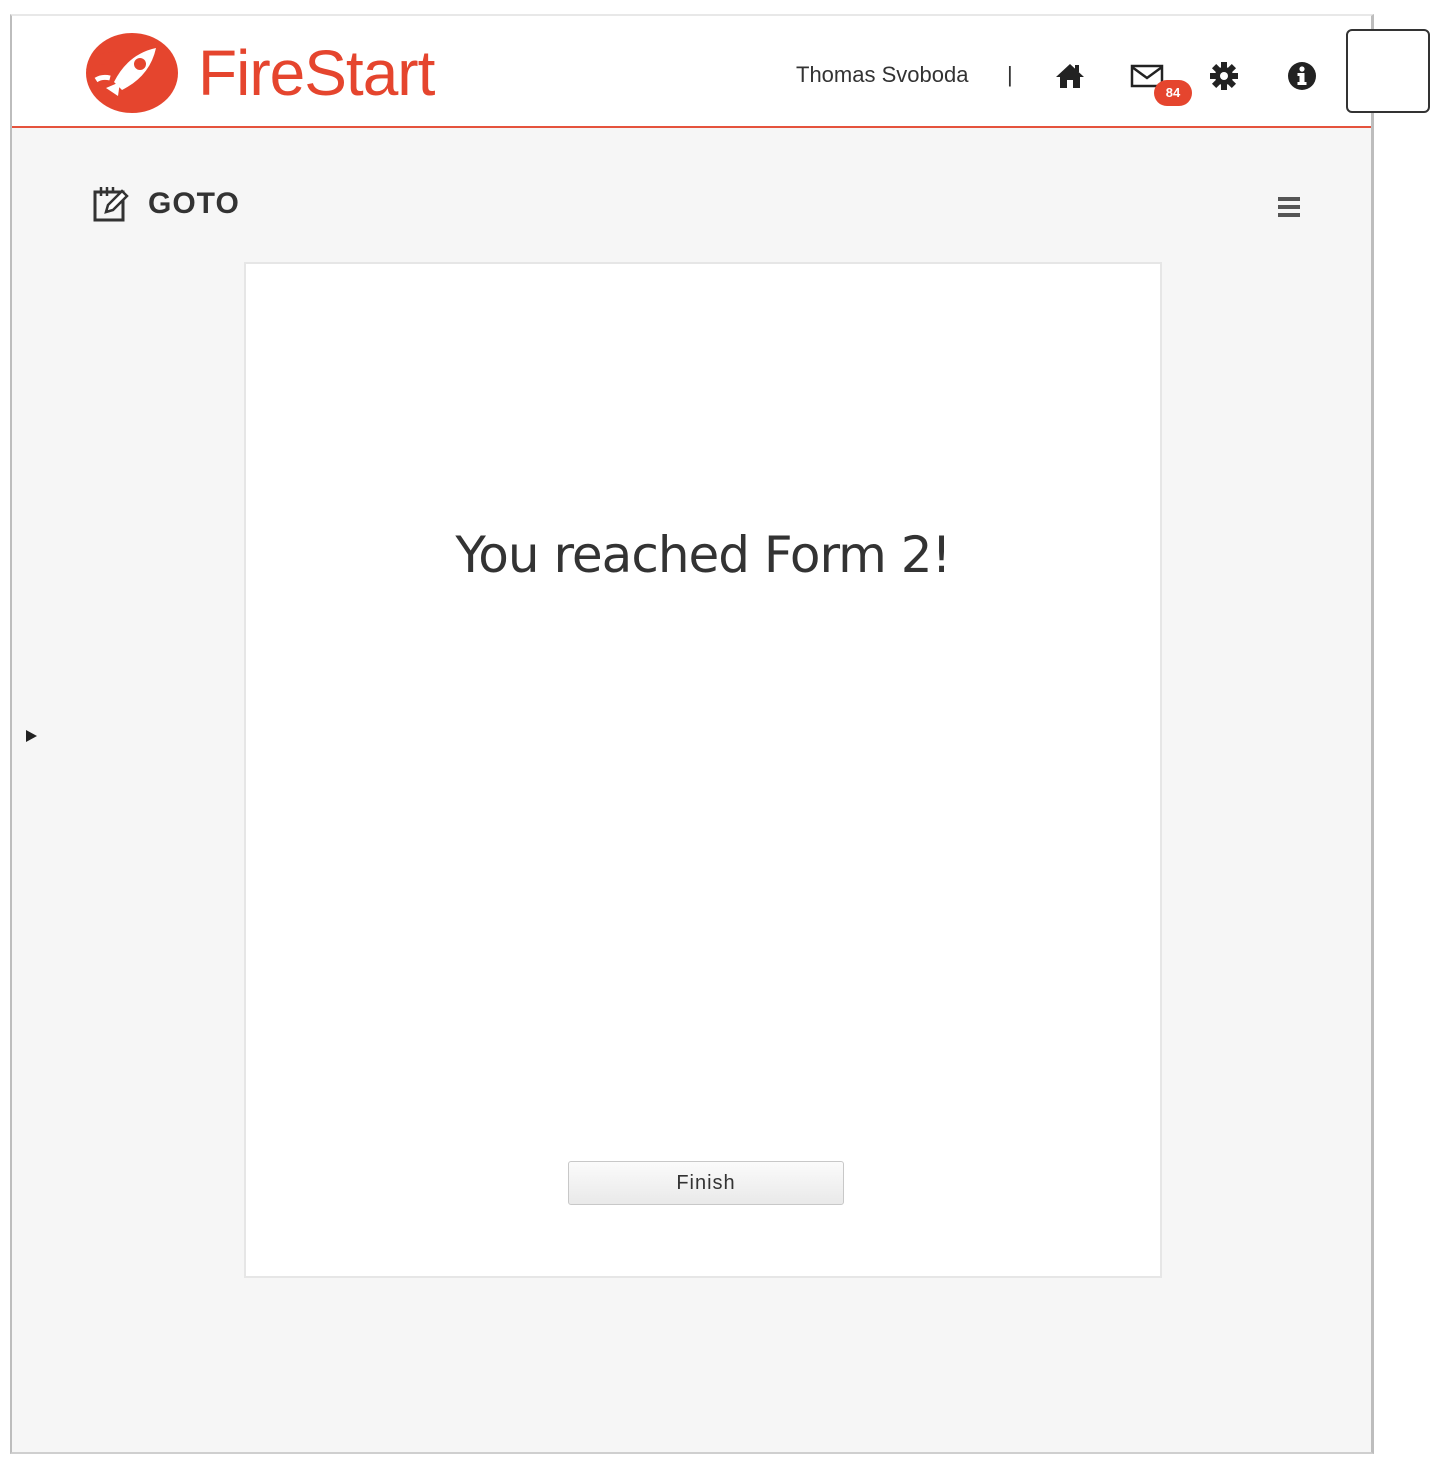 The image size is (1436, 1458). Describe the element at coordinates (31, 736) in the screenshot. I see `sidebar-toggle-icon` at that location.